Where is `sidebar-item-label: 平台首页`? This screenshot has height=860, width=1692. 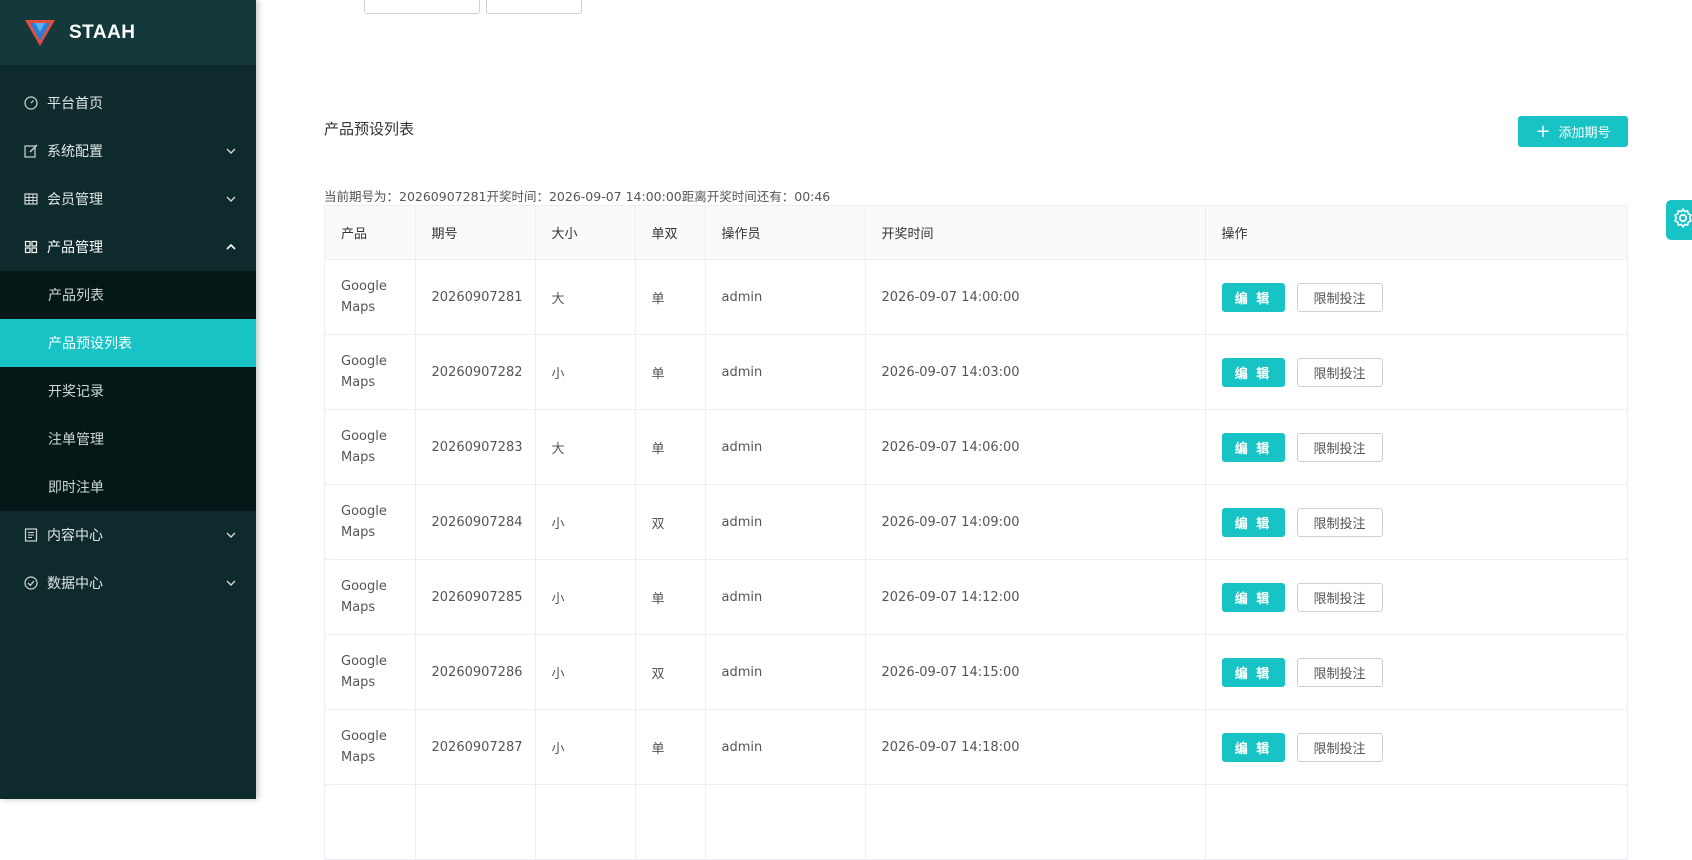
sidebar-item-label: 平台首页 is located at coordinates (75, 104).